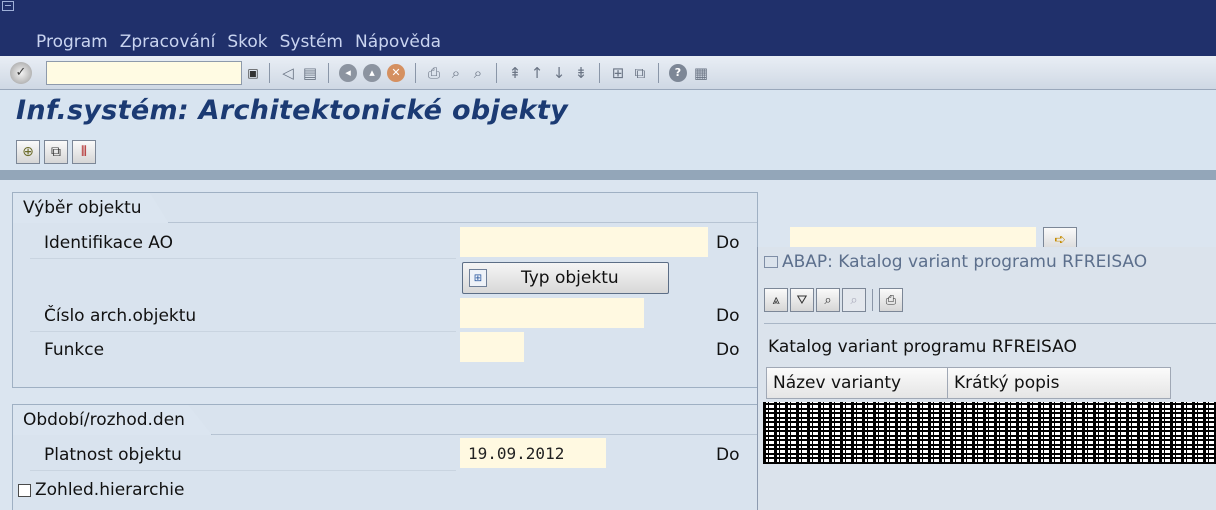  I want to click on filter-icon: ⛛, so click(802, 300).